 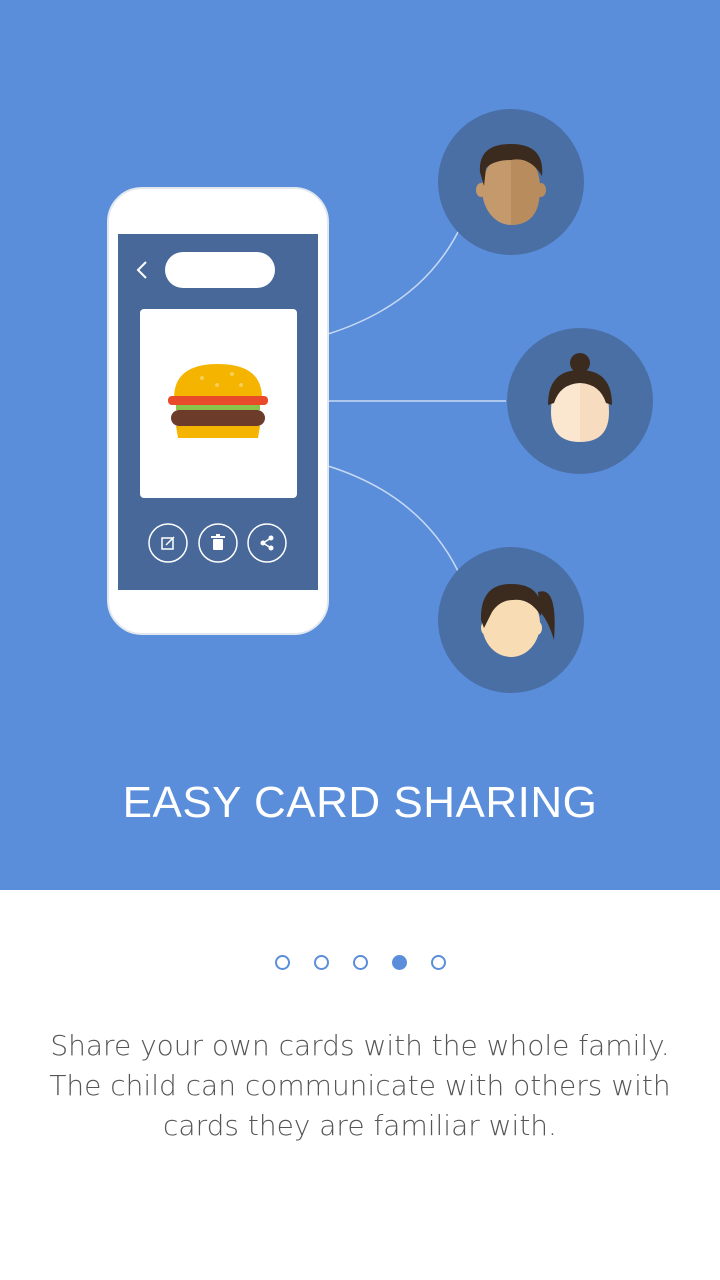 What do you see at coordinates (511, 182) in the screenshot?
I see `avatar-man` at bounding box center [511, 182].